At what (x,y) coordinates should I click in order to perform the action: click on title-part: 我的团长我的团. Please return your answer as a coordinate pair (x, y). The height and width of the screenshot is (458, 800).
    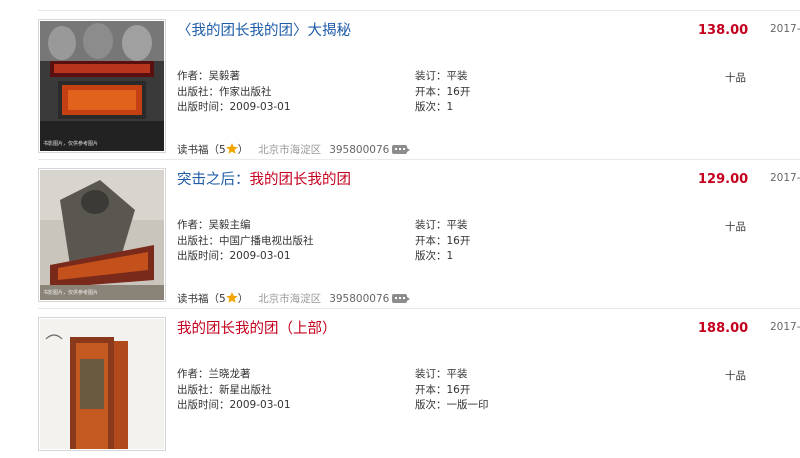
    Looking at the image, I should click on (300, 180).